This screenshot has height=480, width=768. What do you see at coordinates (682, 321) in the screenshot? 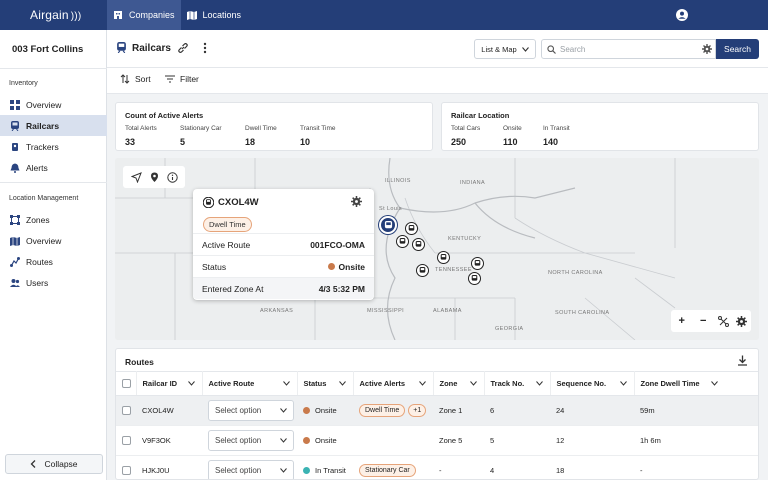
I see `zoom-in-button: +` at bounding box center [682, 321].